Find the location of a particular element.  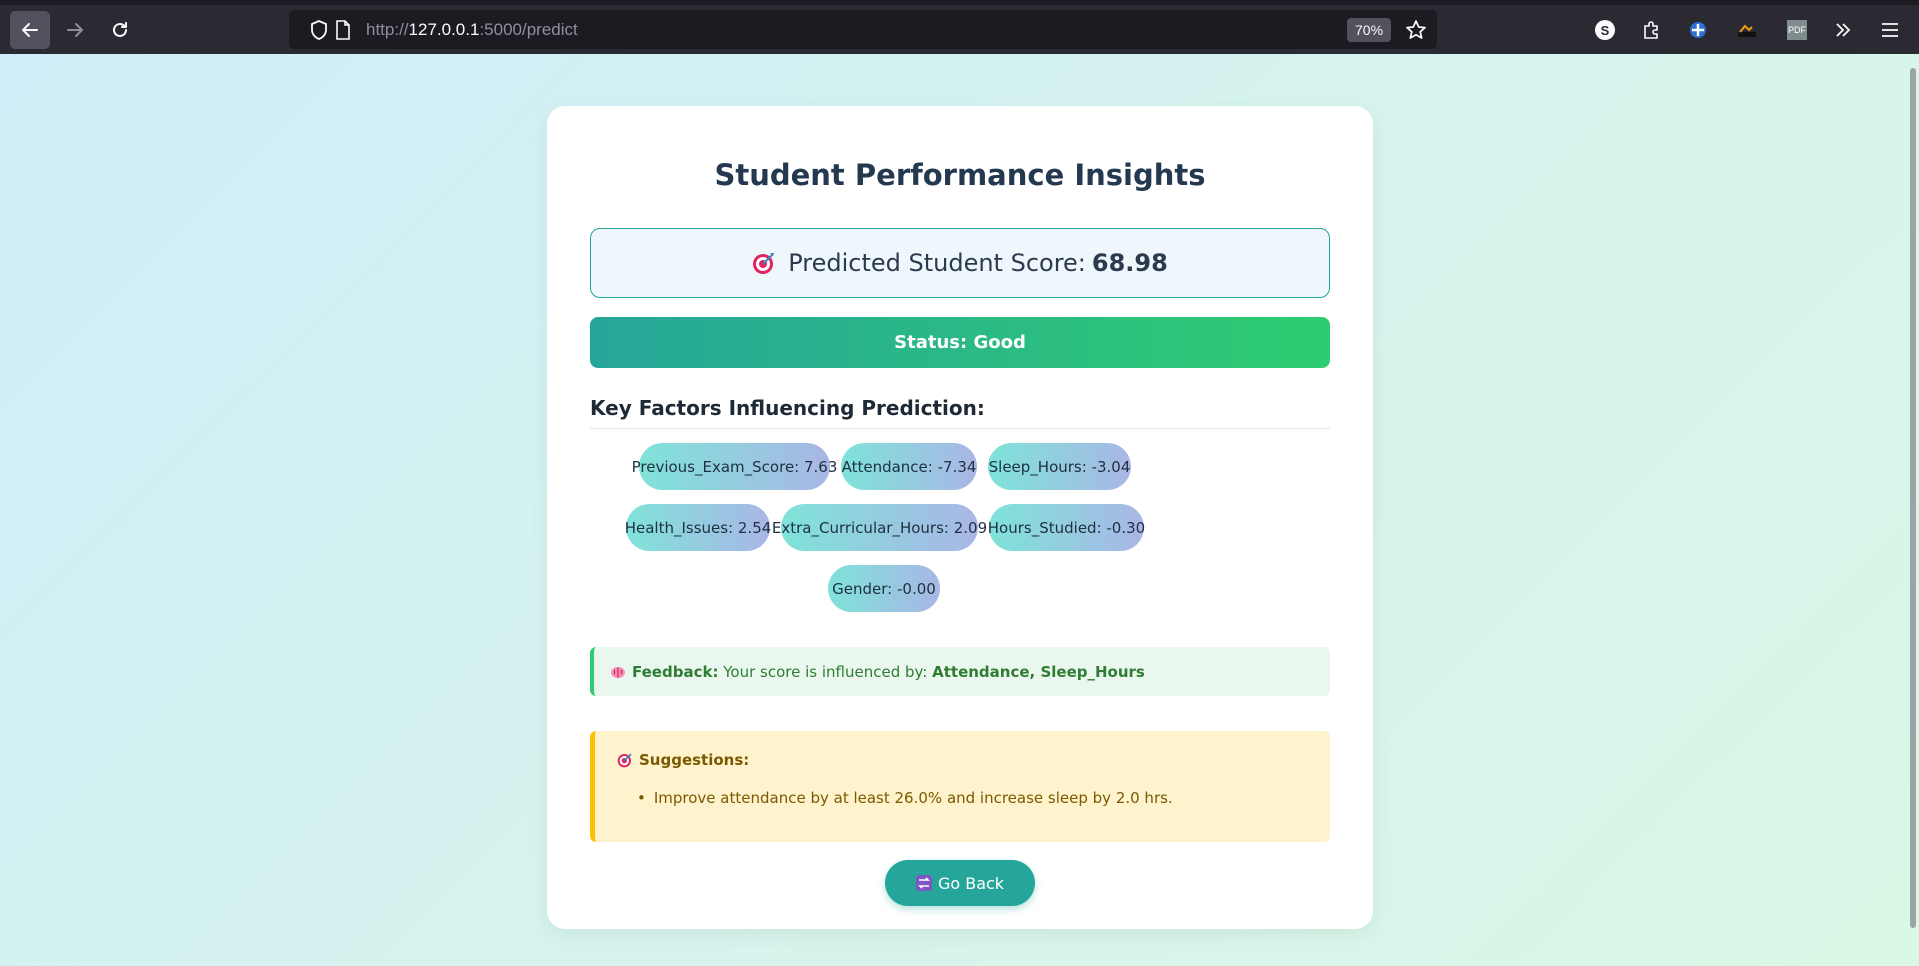

predicted-score-box: Predicted Student Score: 68.98 is located at coordinates (960, 263).